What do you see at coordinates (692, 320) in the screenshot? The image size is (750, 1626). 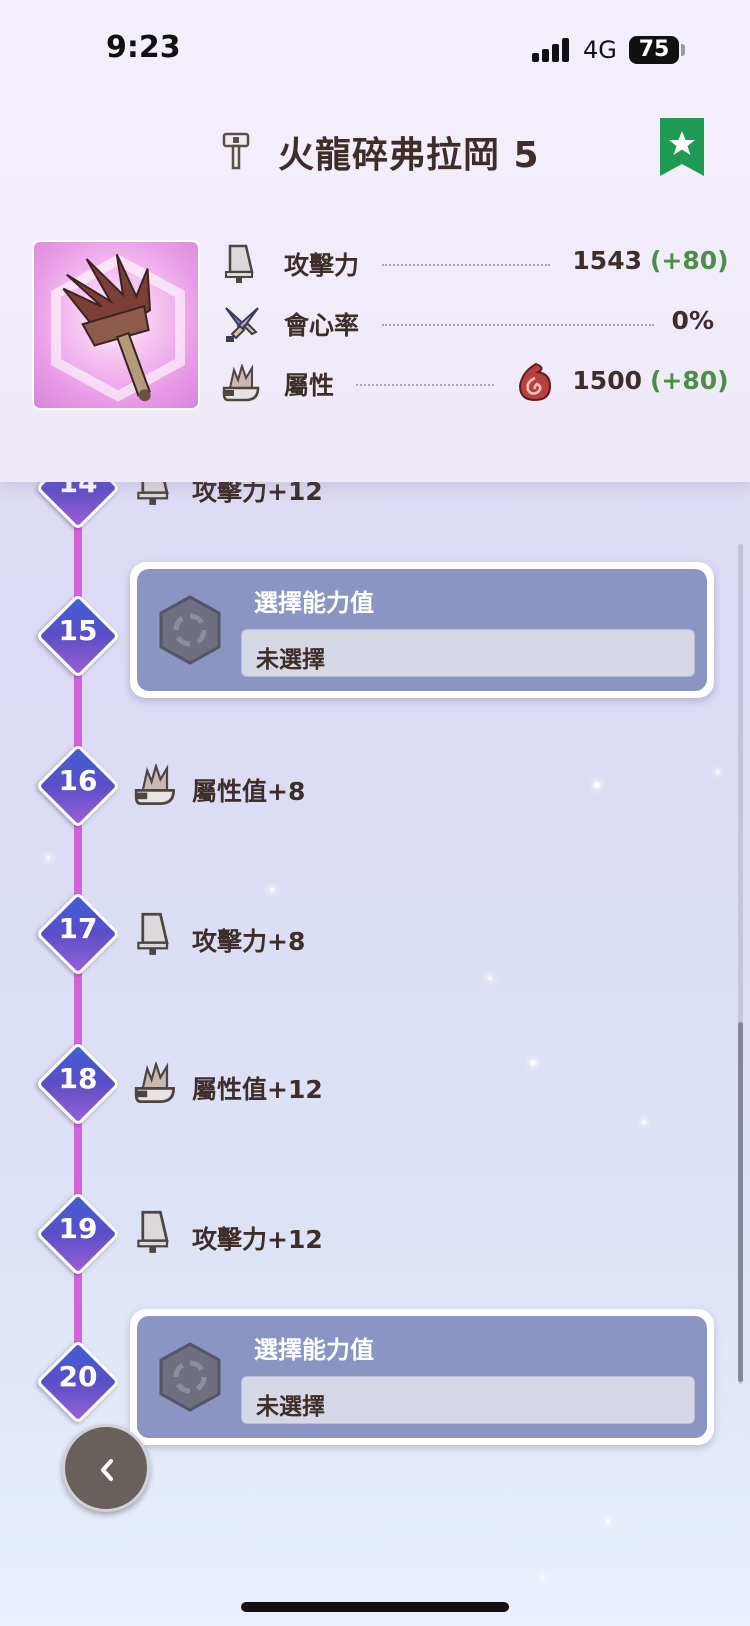 I see `stat-value-critical: 0%` at bounding box center [692, 320].